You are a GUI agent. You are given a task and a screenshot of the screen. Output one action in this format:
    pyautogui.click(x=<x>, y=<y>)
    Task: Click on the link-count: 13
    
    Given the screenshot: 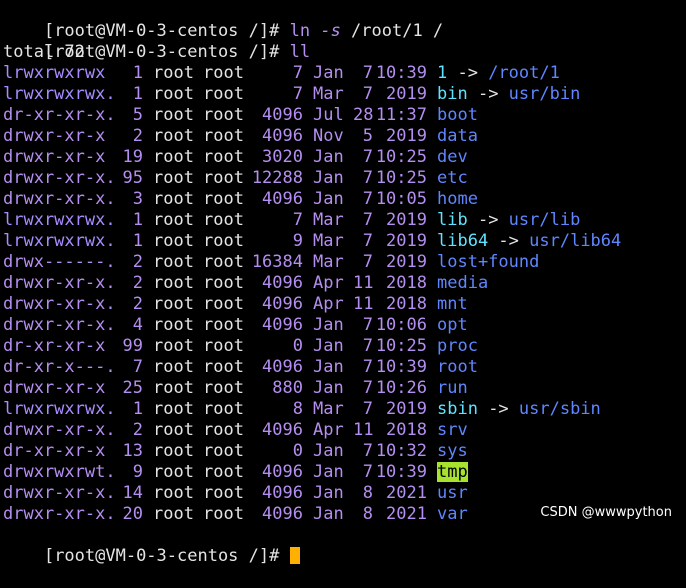 What is the action you would take?
    pyautogui.click(x=132, y=451)
    